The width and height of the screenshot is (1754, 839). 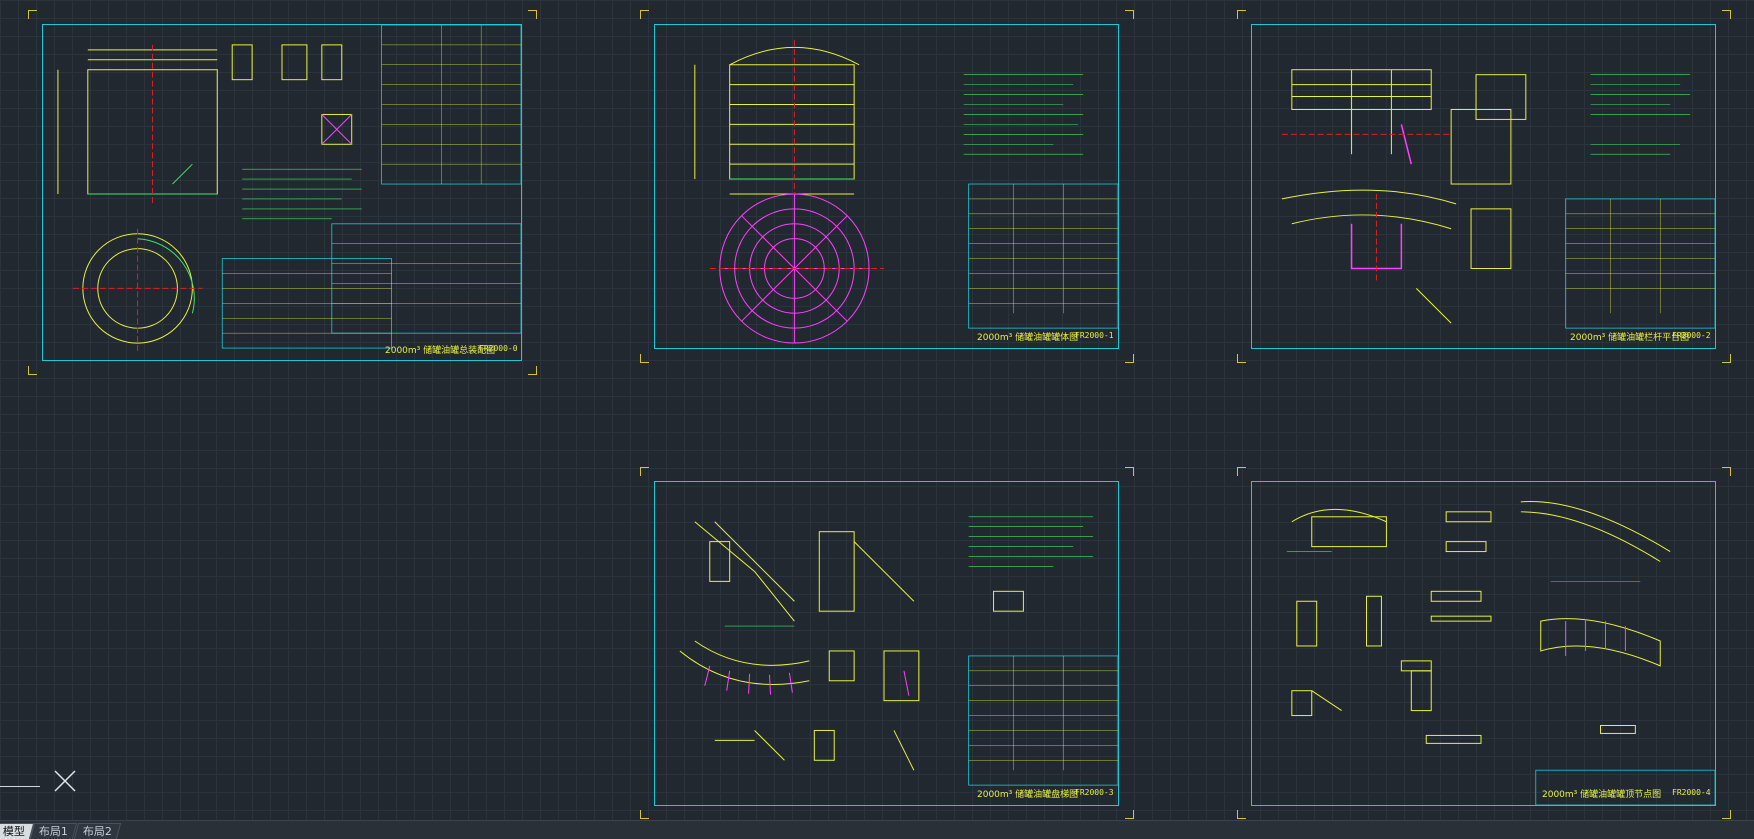 I want to click on tab-layout2-label: 布局2, so click(x=97, y=831).